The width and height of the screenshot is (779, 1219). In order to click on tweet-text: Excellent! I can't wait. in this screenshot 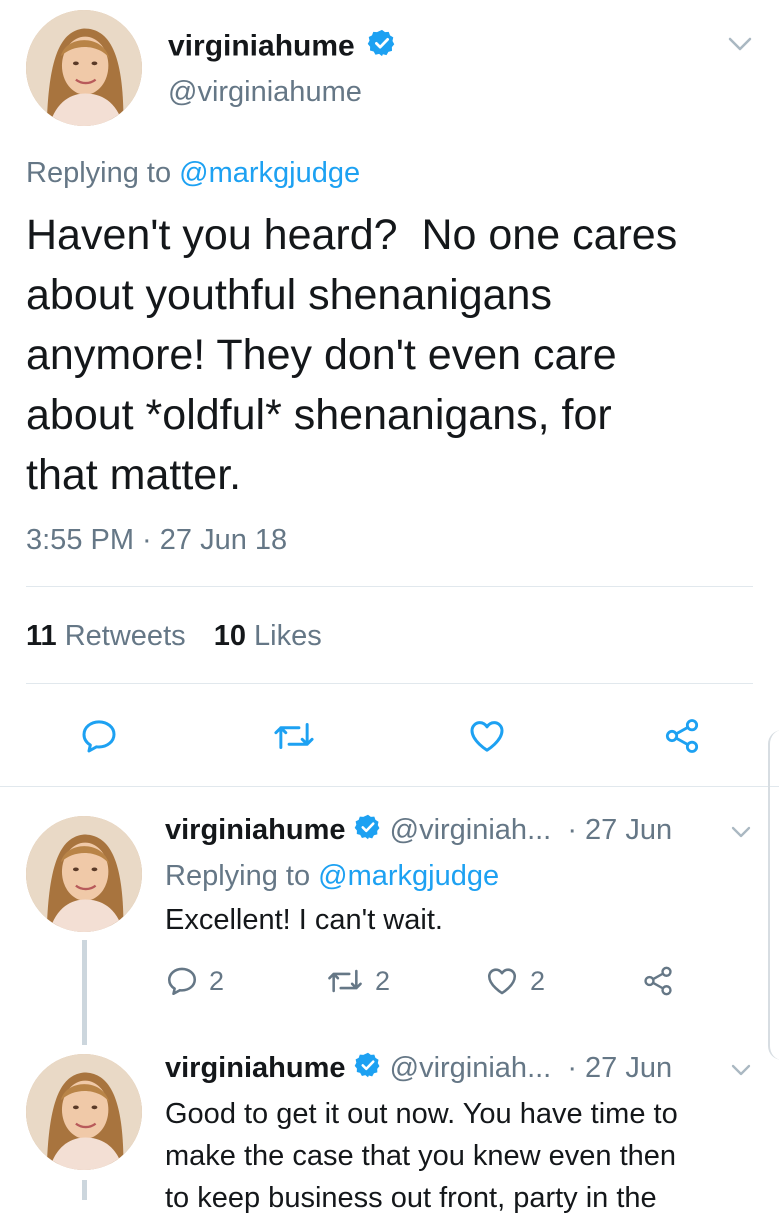, I will do `click(304, 920)`.